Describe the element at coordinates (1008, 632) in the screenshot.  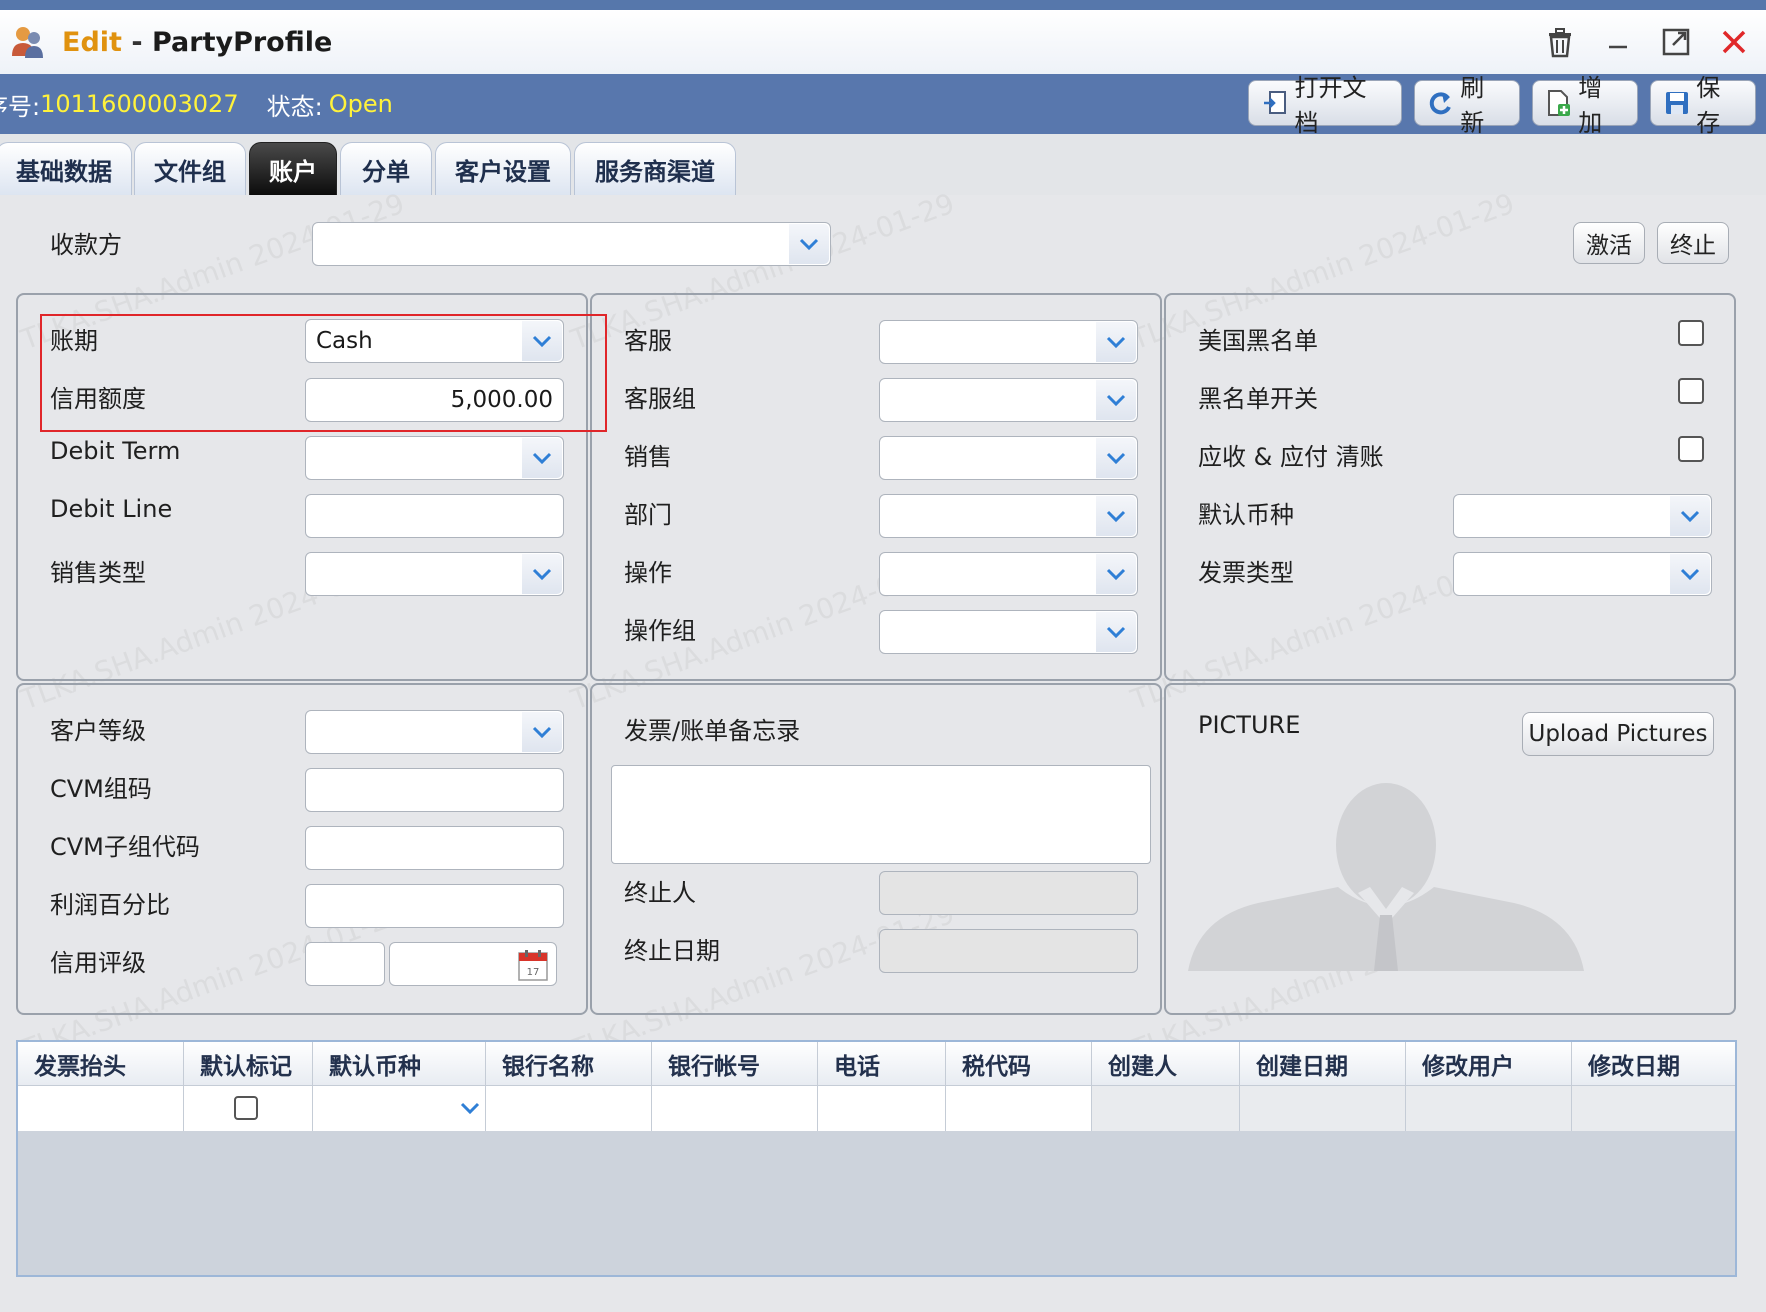
I see `operator-group-select` at that location.